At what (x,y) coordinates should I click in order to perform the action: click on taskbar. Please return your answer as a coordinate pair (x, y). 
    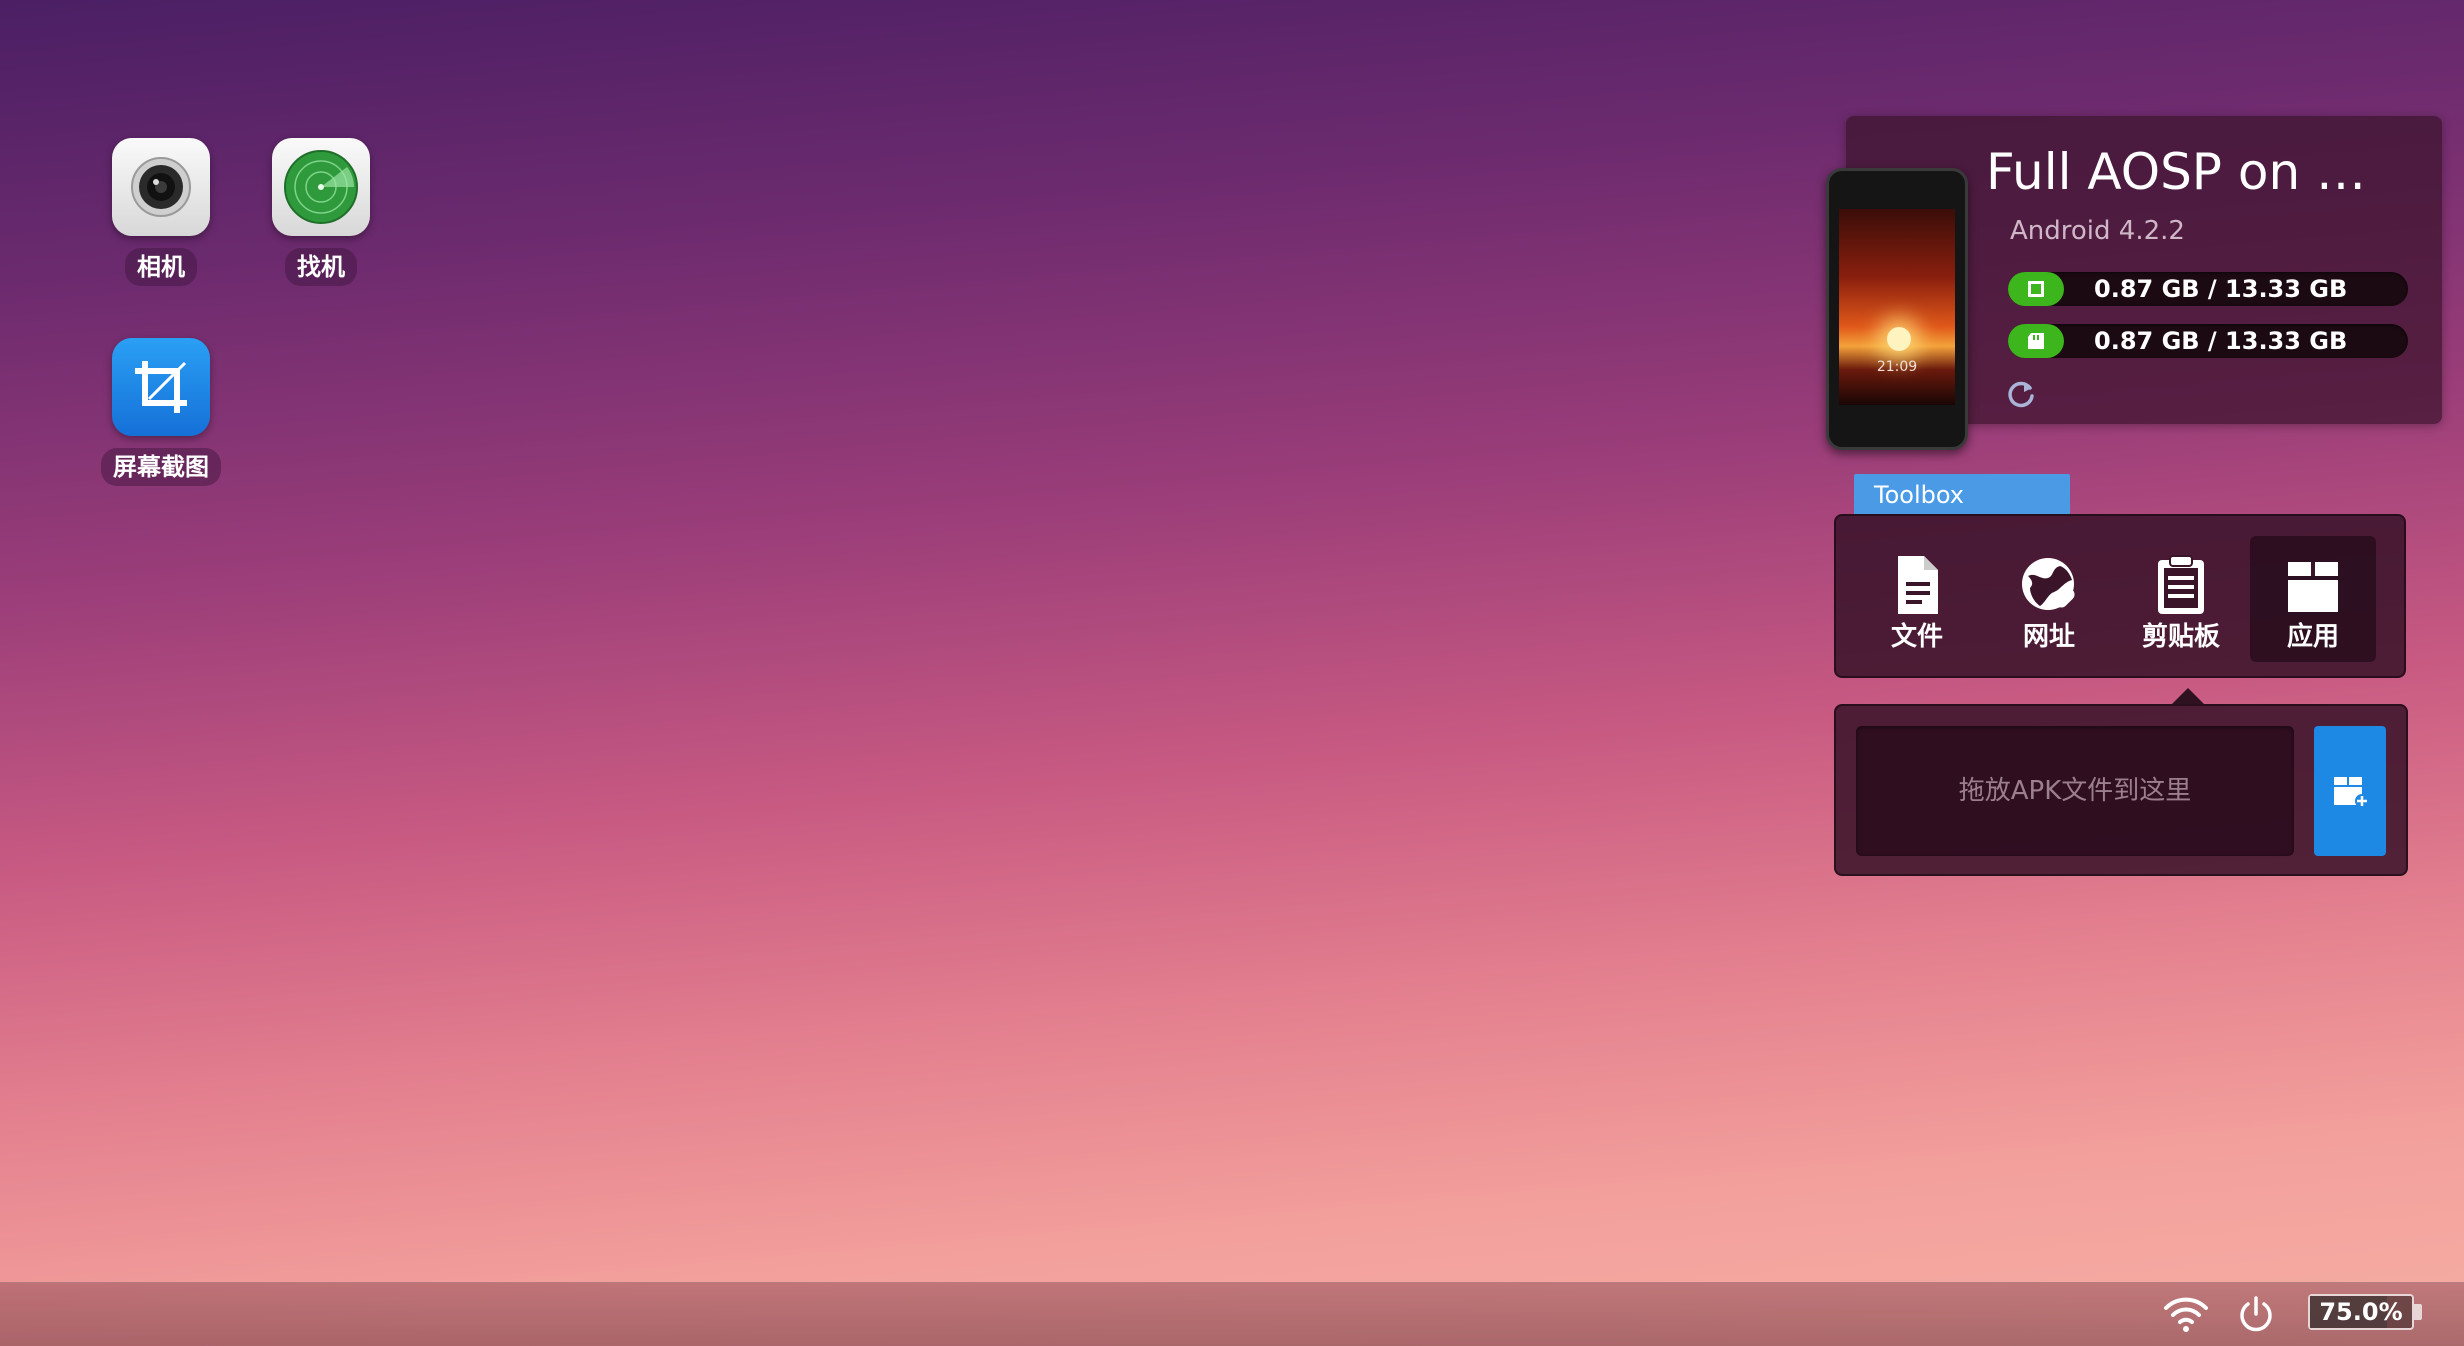
    Looking at the image, I should click on (1232, 1314).